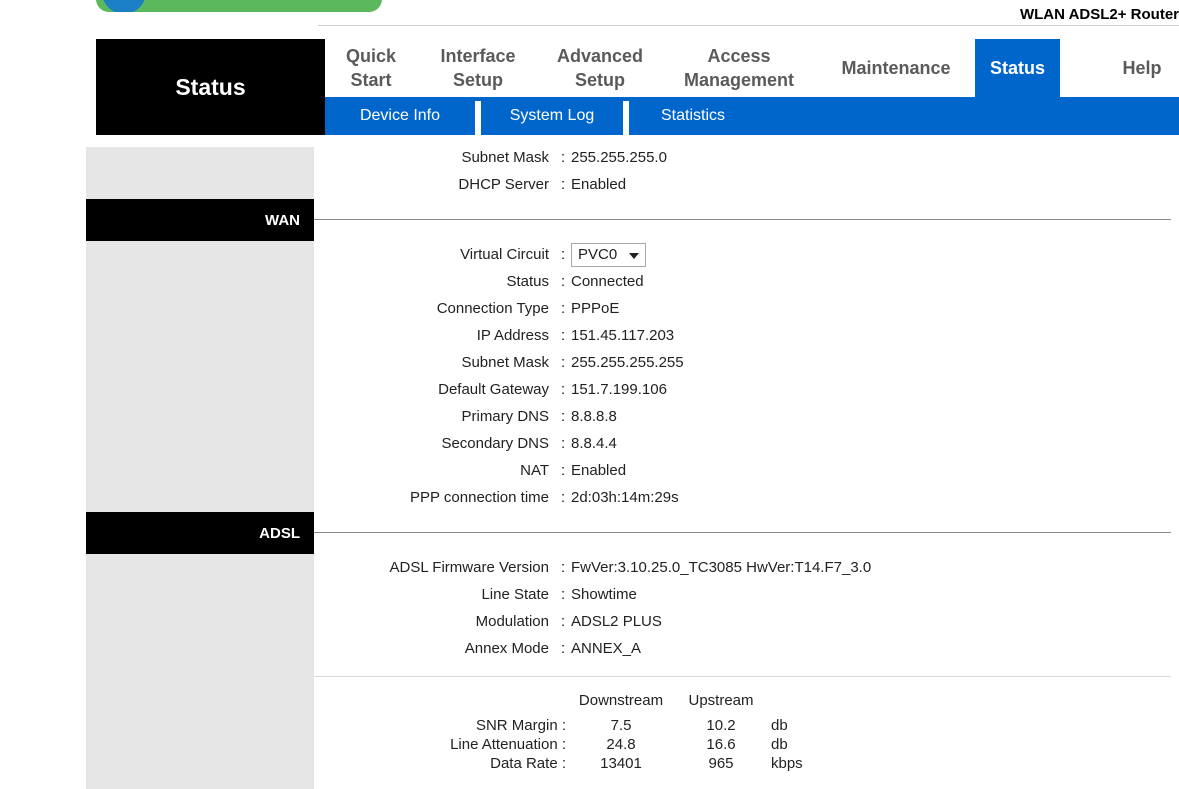 The width and height of the screenshot is (1179, 789). I want to click on nav-label: Quick Start, so click(371, 68).